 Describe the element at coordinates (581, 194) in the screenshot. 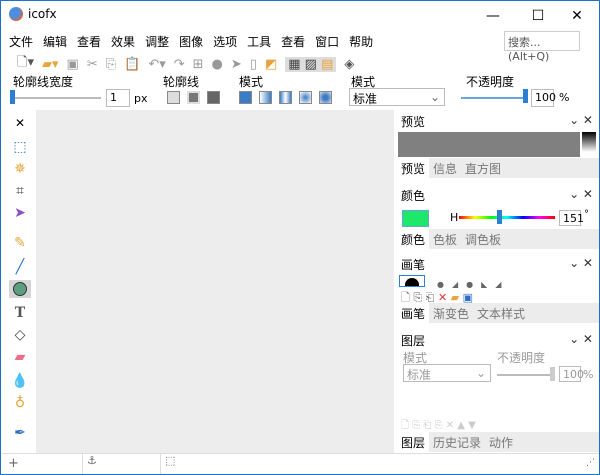

I see `color-panel-controls: ⌄ ✕` at that location.